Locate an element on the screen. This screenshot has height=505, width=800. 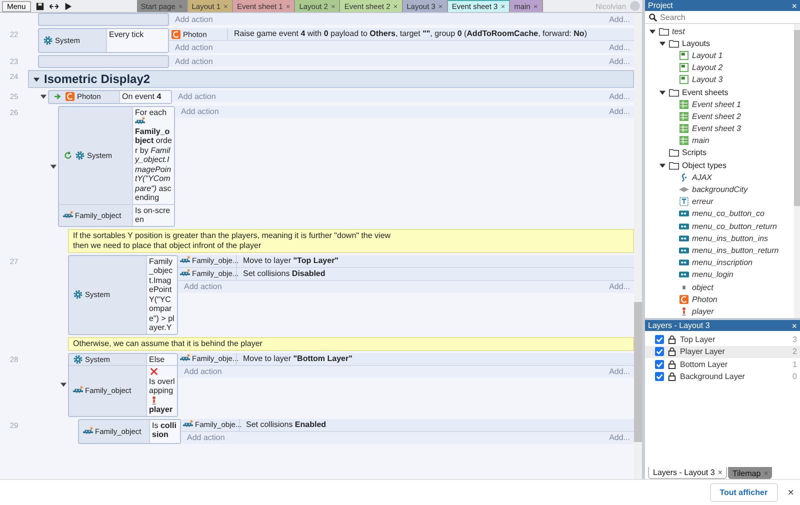
condition-text: For each is located at coordinates (151, 112).